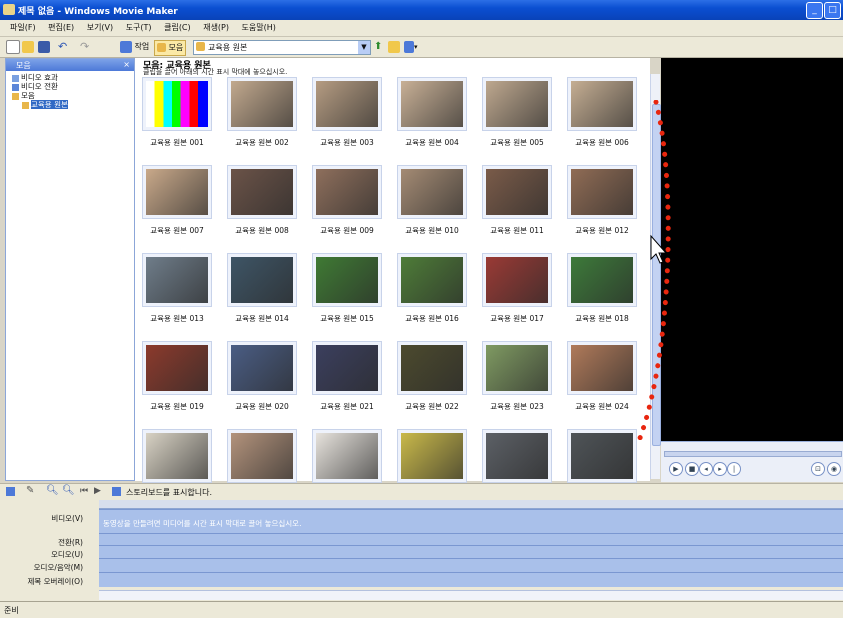 The height and width of the screenshot is (618, 843). What do you see at coordinates (61, 28) in the screenshot?
I see `menu-edit: 편집(E)` at bounding box center [61, 28].